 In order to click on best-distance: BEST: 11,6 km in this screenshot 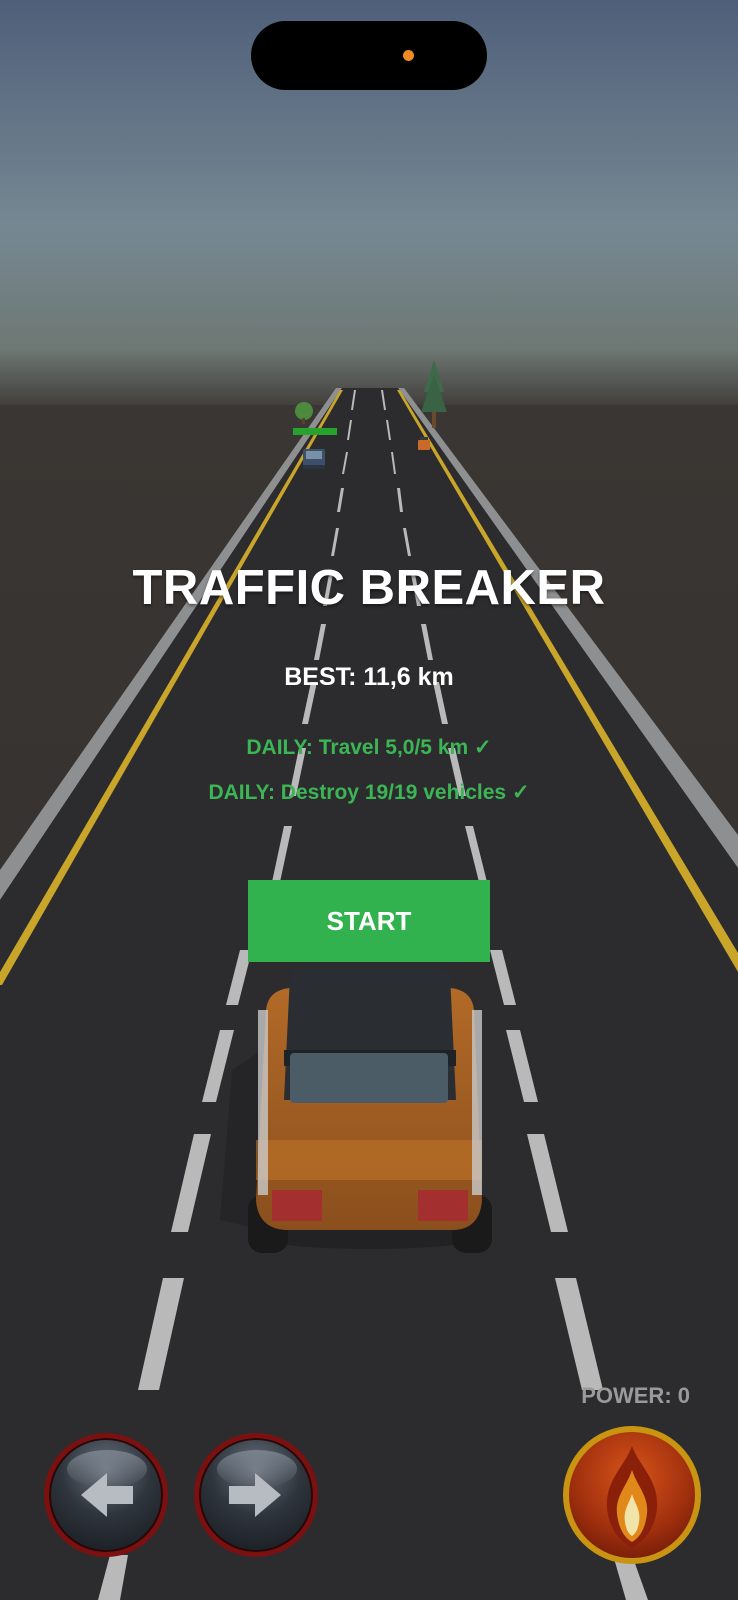, I will do `click(369, 677)`.